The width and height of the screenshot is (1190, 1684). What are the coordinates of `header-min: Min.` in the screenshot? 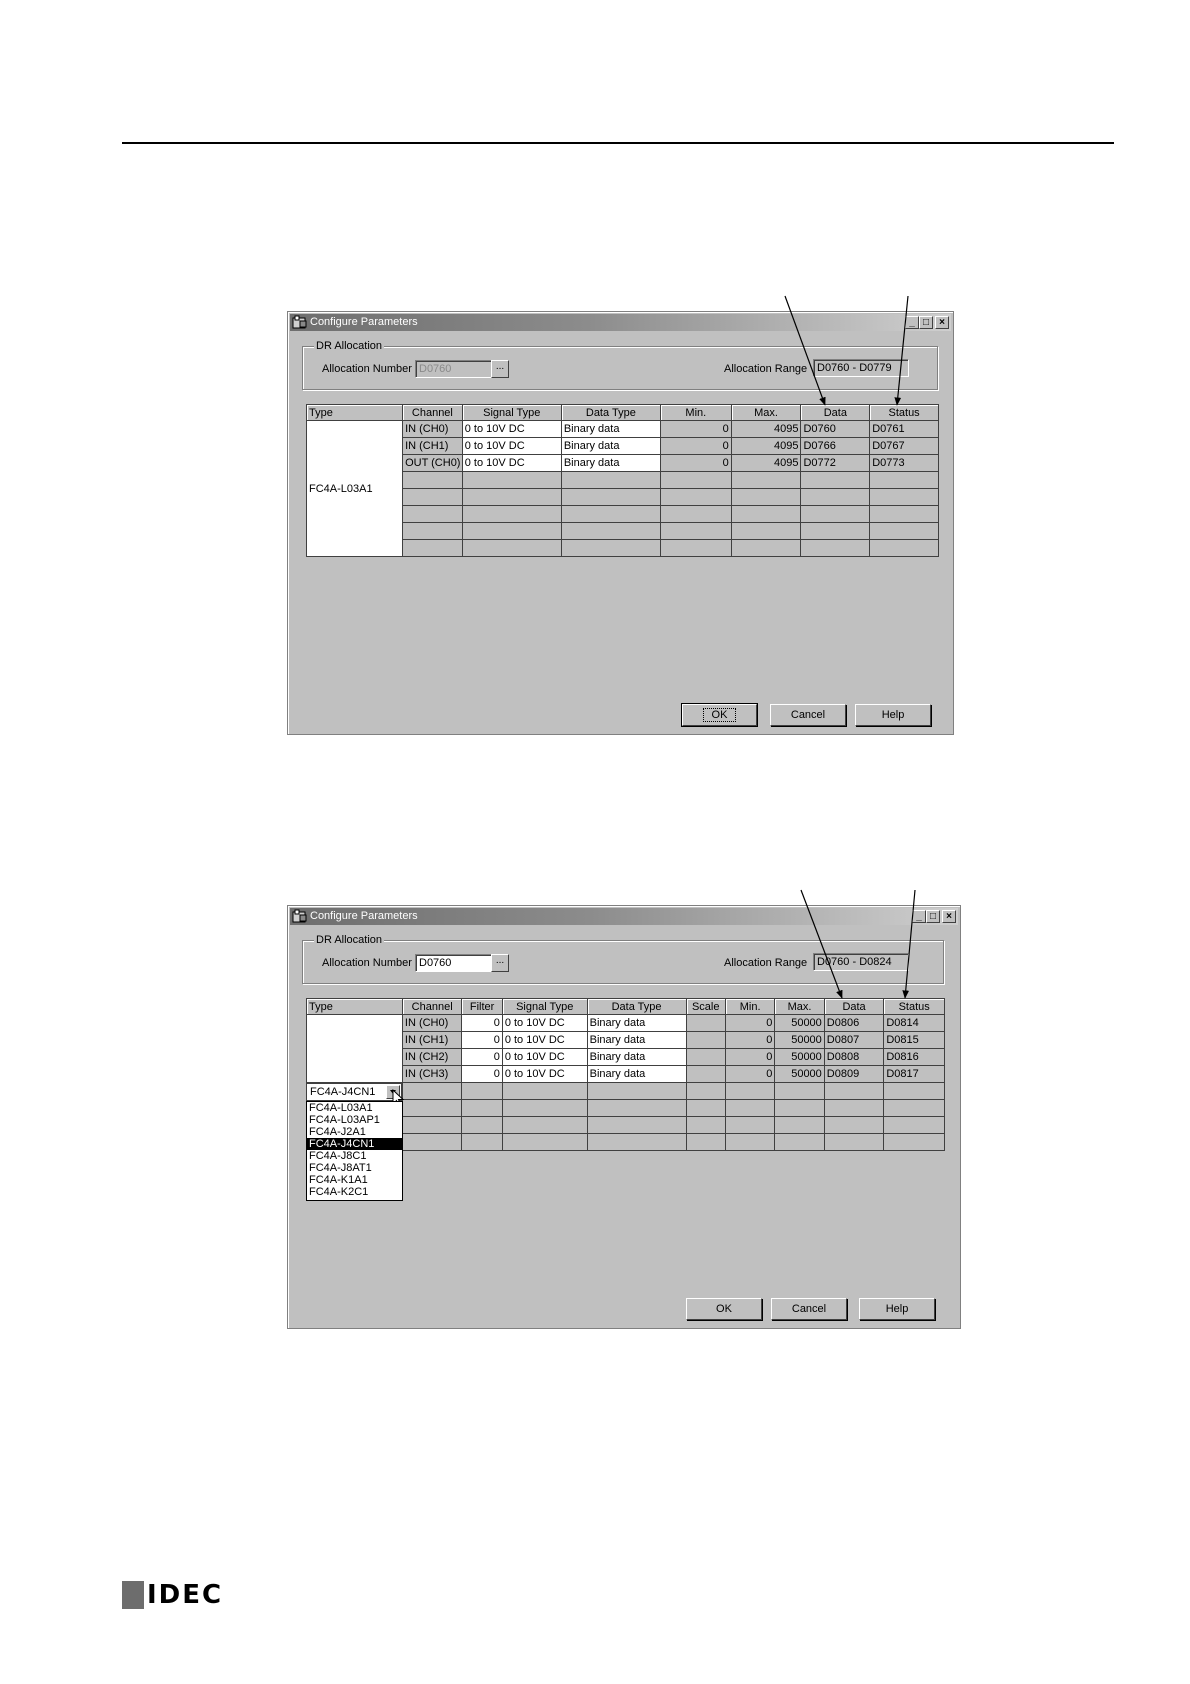 It's located at (750, 1006).